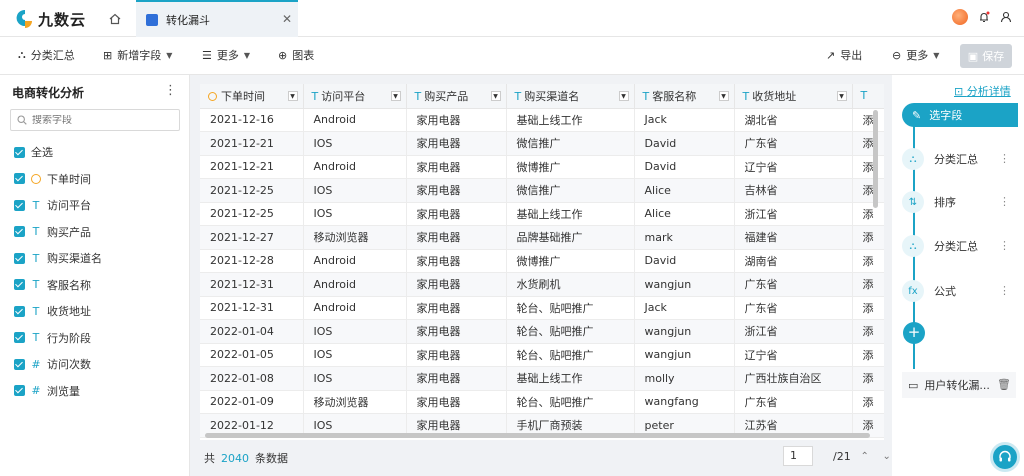  What do you see at coordinates (793, 120) in the screenshot?
I see `table-cell: 湖北省` at bounding box center [793, 120].